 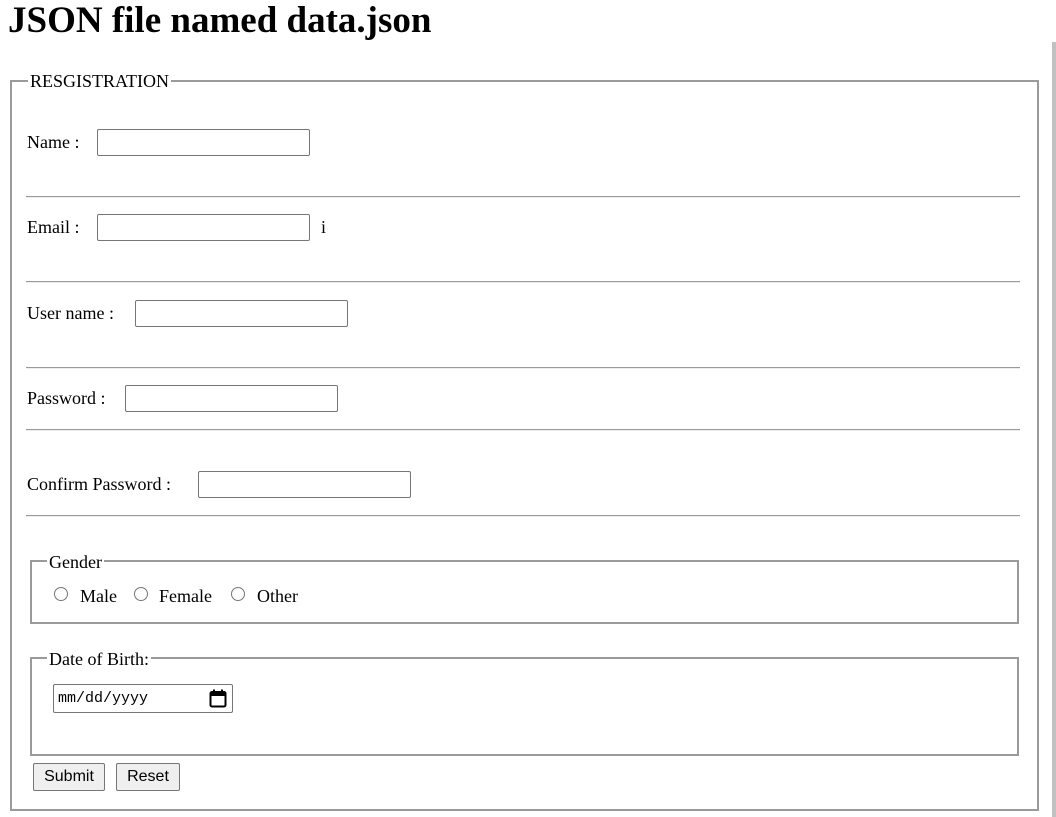 What do you see at coordinates (70, 313) in the screenshot?
I see `username-label: User name :` at bounding box center [70, 313].